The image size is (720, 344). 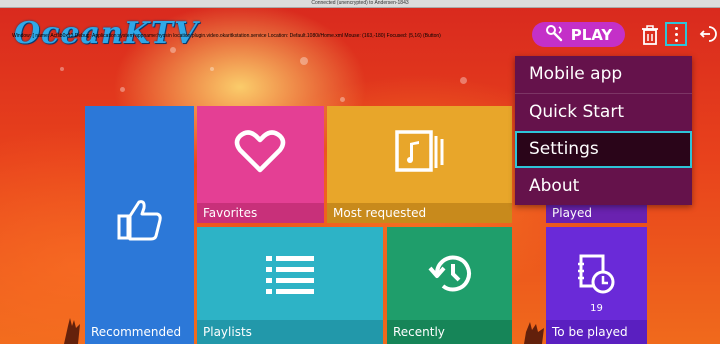 I want to click on menu-item-about: About, so click(x=603, y=186).